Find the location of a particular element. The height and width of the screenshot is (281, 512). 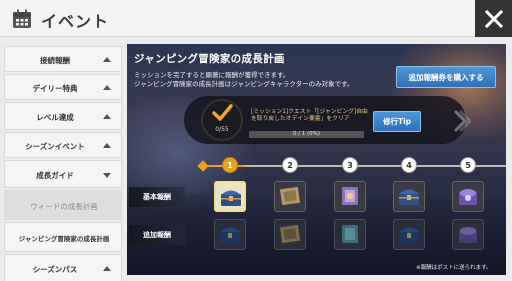

close-icon is located at coordinates (493, 18).